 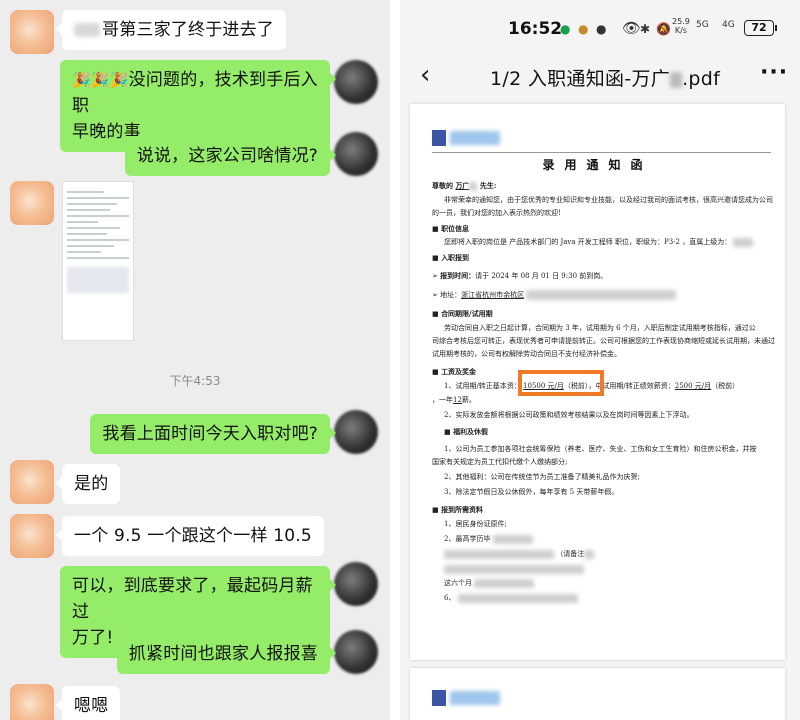 I want to click on mute-icon: 🔕, so click(x=663, y=29).